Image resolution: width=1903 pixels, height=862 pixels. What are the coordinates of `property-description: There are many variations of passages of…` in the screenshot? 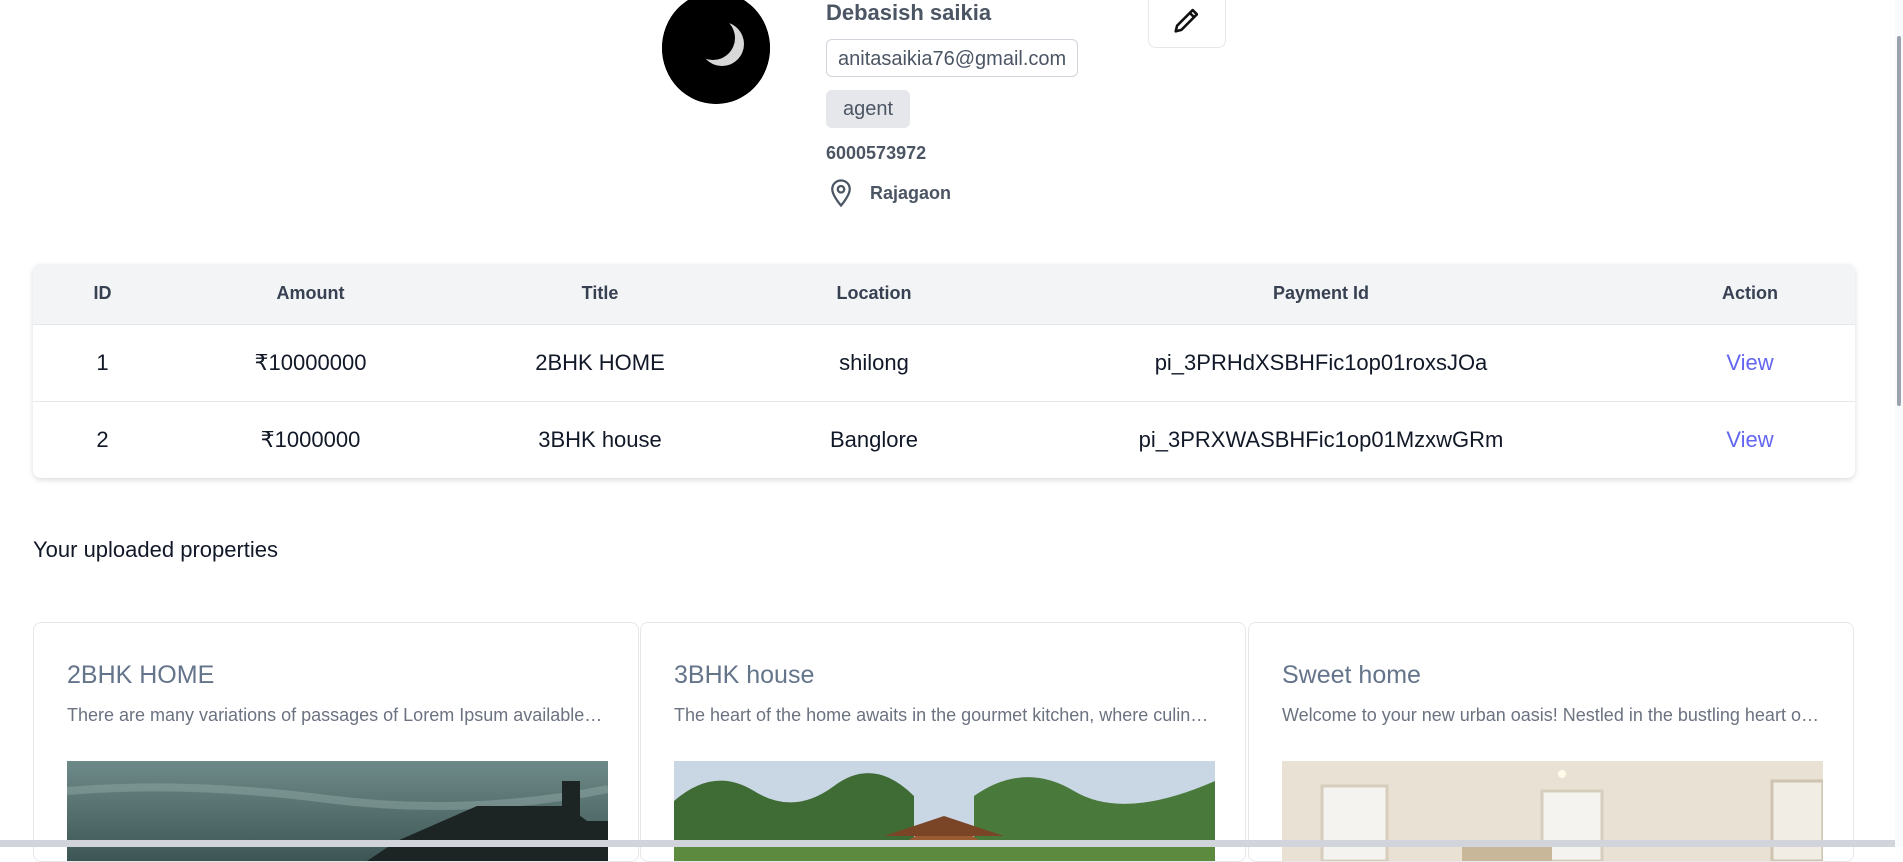 It's located at (337, 715).